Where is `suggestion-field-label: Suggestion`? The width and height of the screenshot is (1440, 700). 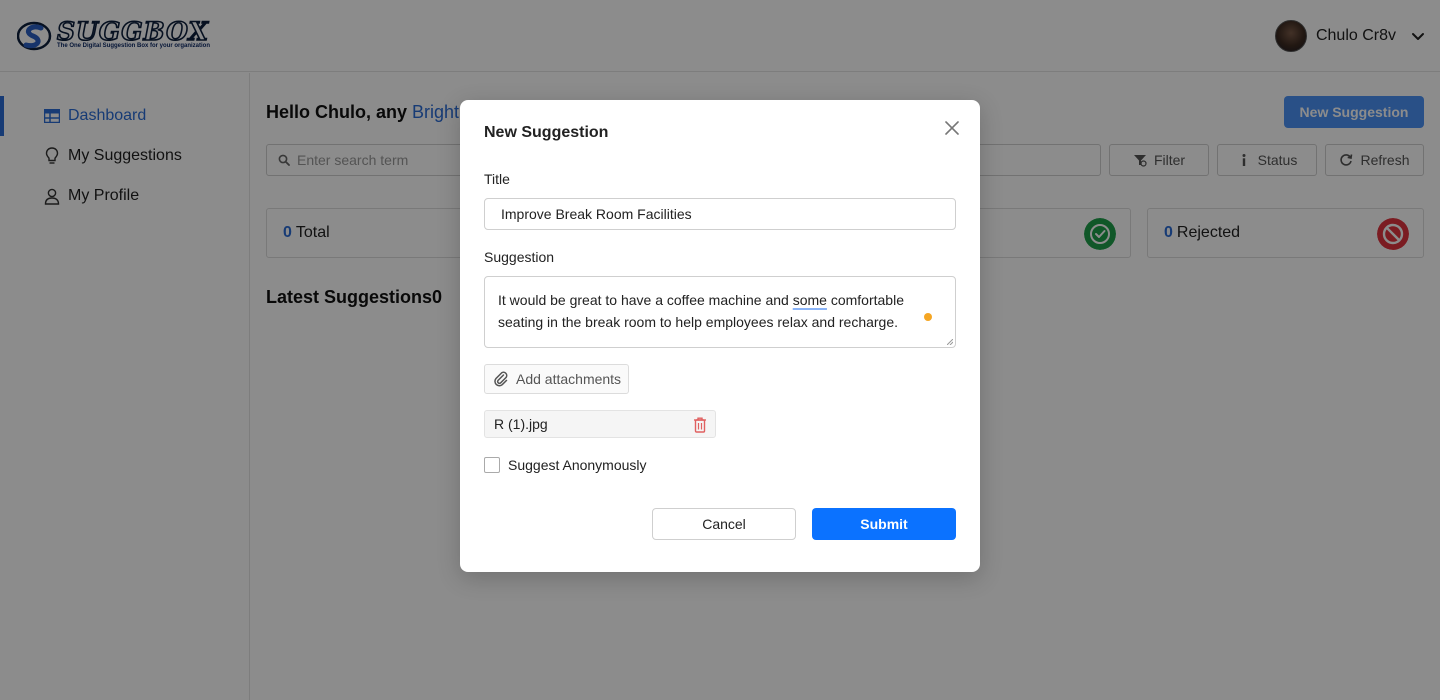
suggestion-field-label: Suggestion is located at coordinates (519, 257).